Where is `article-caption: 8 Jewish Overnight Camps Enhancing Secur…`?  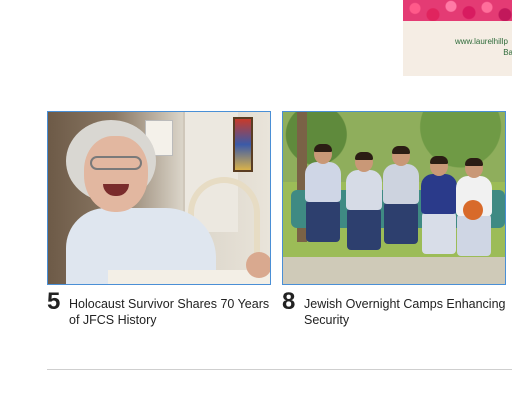
article-caption: 8 Jewish Overnight Camps Enhancing Secur… is located at coordinates (394, 309).